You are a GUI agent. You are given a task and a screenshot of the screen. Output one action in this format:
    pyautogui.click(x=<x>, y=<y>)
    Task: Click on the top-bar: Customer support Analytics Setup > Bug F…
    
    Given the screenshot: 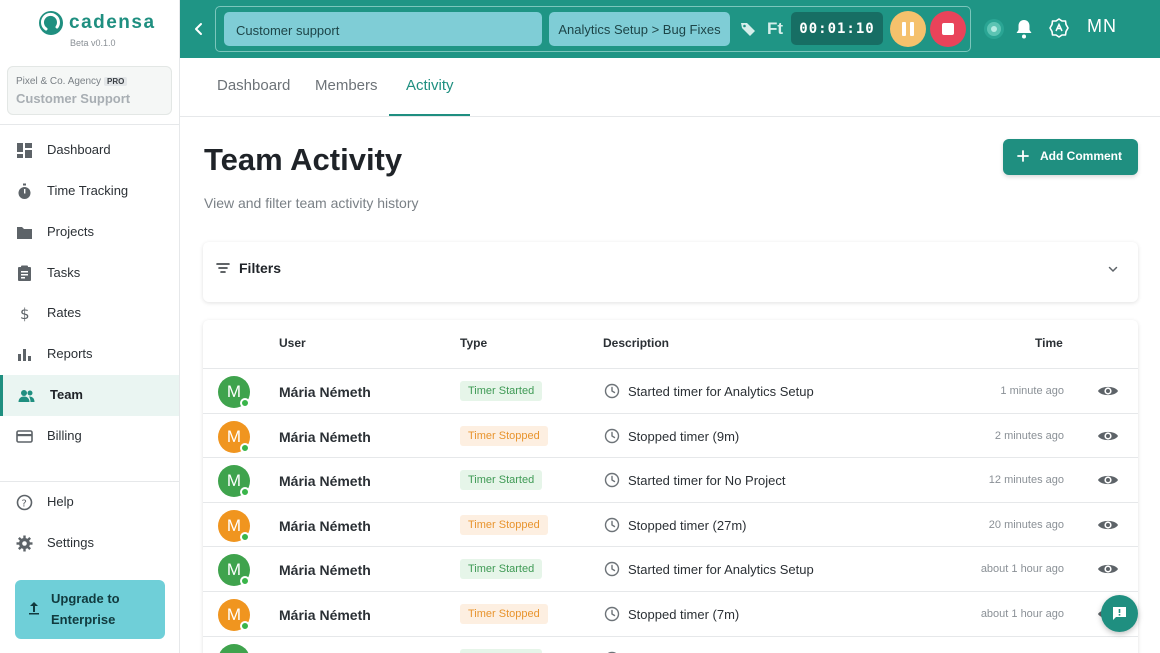 What is the action you would take?
    pyautogui.click(x=670, y=29)
    